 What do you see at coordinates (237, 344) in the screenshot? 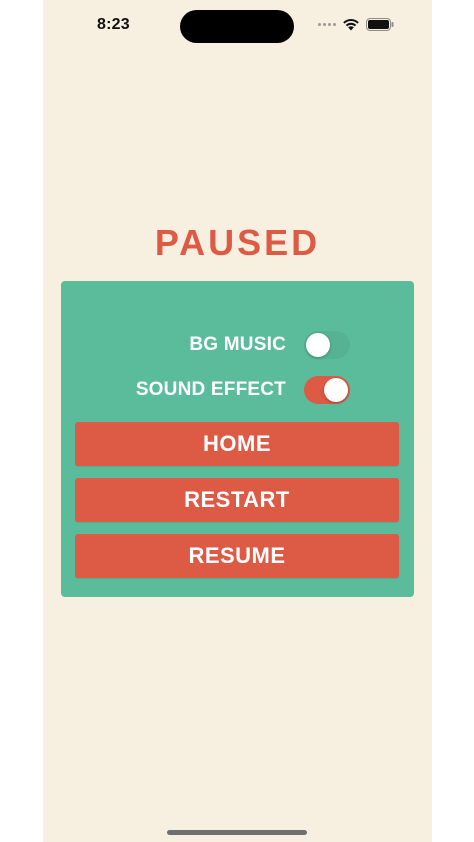
I see `bg-music-label: BG MUSIC` at bounding box center [237, 344].